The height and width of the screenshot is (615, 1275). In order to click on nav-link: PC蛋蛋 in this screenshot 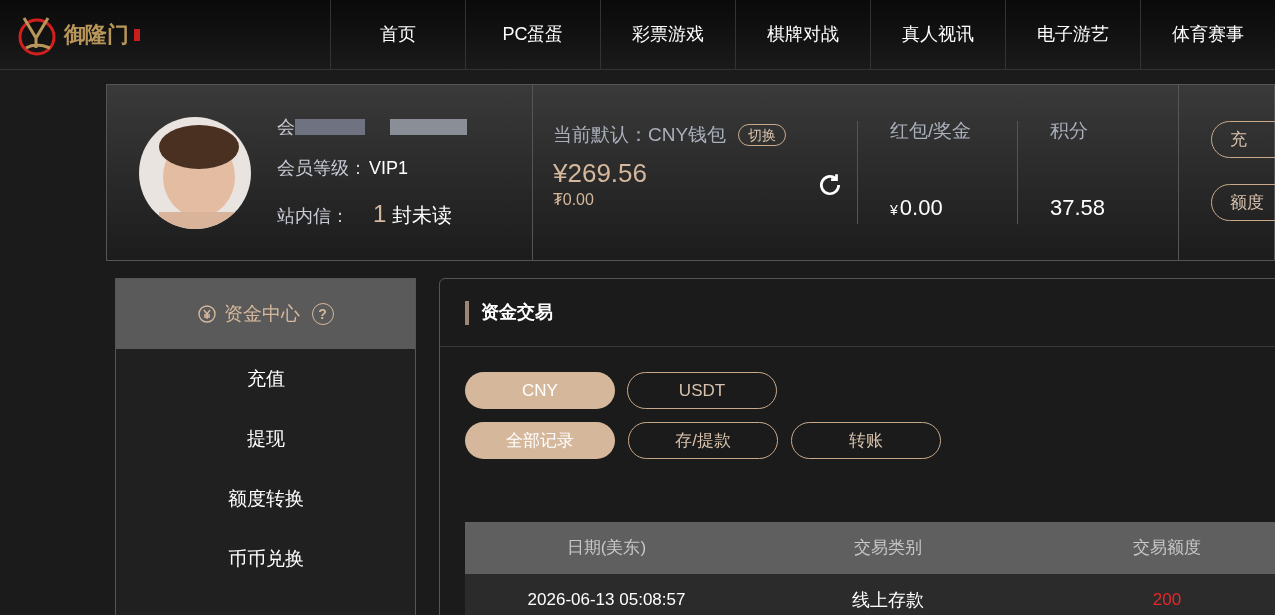, I will do `click(532, 34)`.